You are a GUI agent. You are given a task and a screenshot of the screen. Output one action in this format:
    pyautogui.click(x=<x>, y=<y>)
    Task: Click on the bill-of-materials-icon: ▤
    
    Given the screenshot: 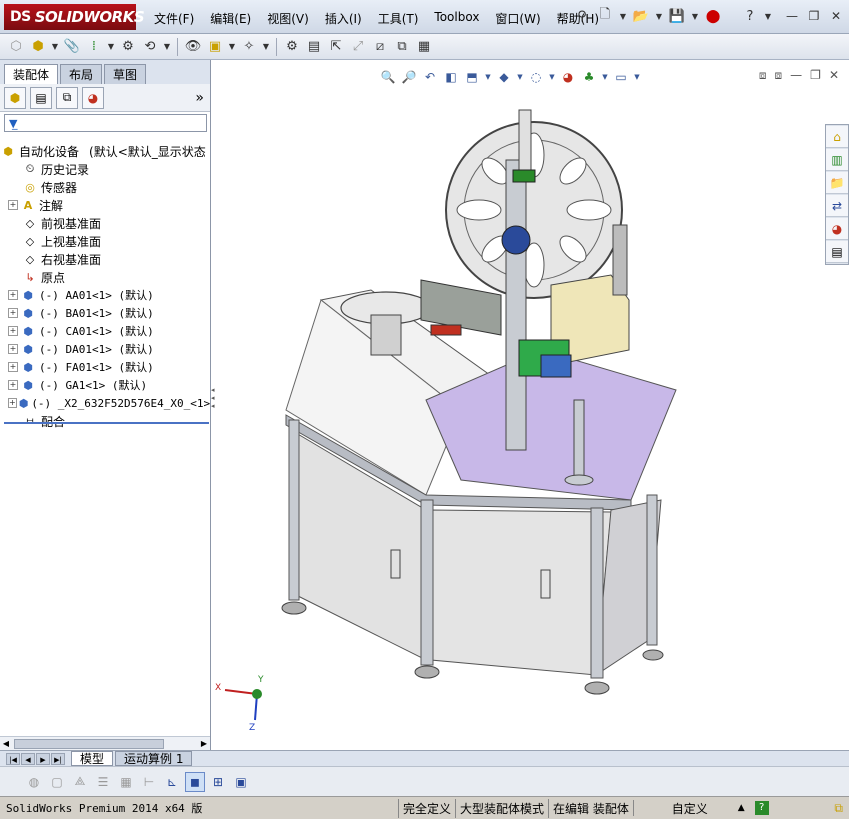 What is the action you would take?
    pyautogui.click(x=314, y=47)
    